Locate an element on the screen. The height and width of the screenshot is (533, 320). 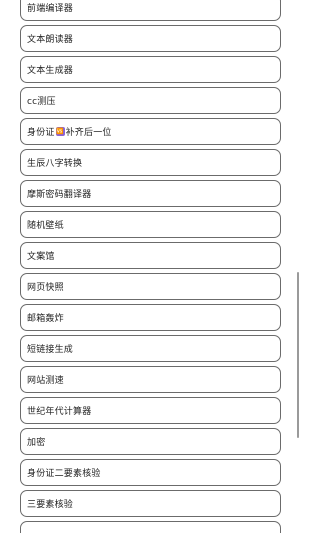
tool-item-era-calculator: 世纪年代计算器 is located at coordinates (150, 410).